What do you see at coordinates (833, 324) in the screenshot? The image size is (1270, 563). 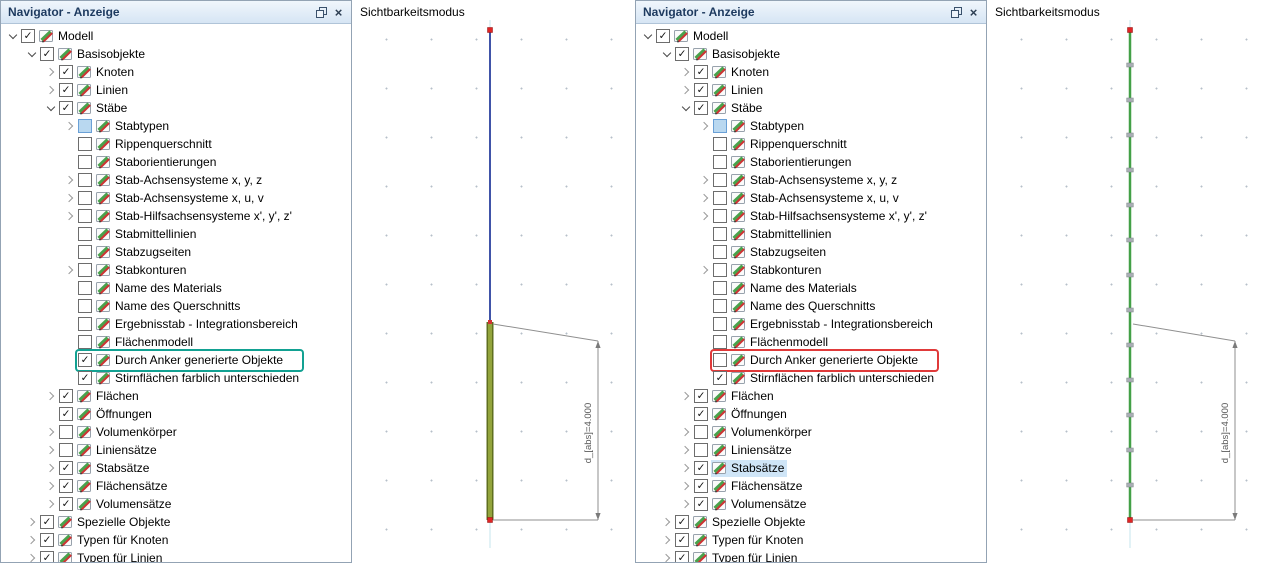 I see `tree-item: Ergebnisstab - Integrationsbereich` at bounding box center [833, 324].